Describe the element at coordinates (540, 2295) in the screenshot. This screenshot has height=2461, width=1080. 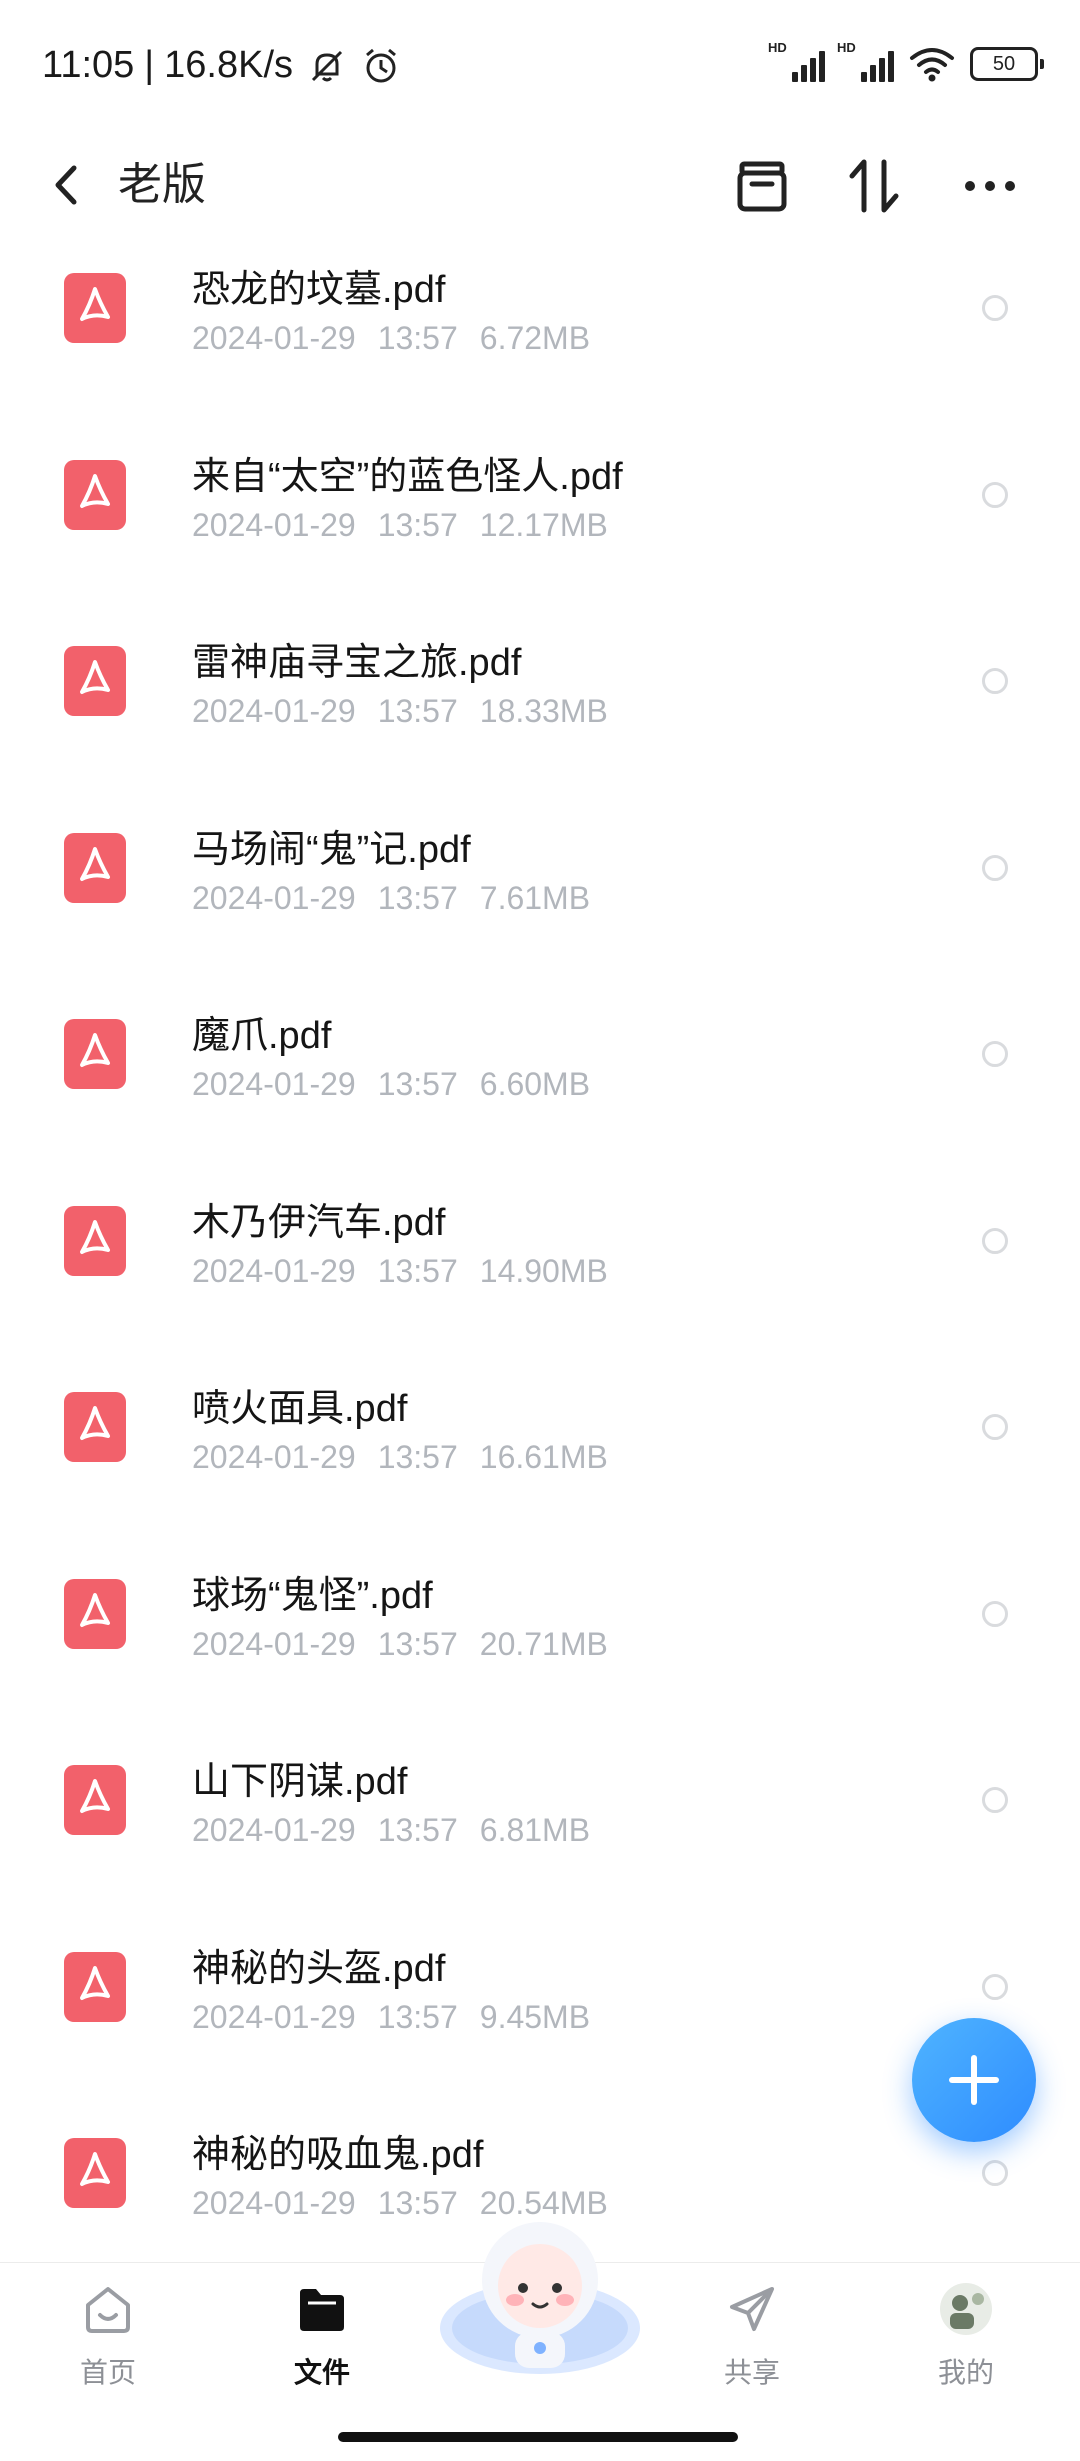
I see `mascot-icon` at that location.